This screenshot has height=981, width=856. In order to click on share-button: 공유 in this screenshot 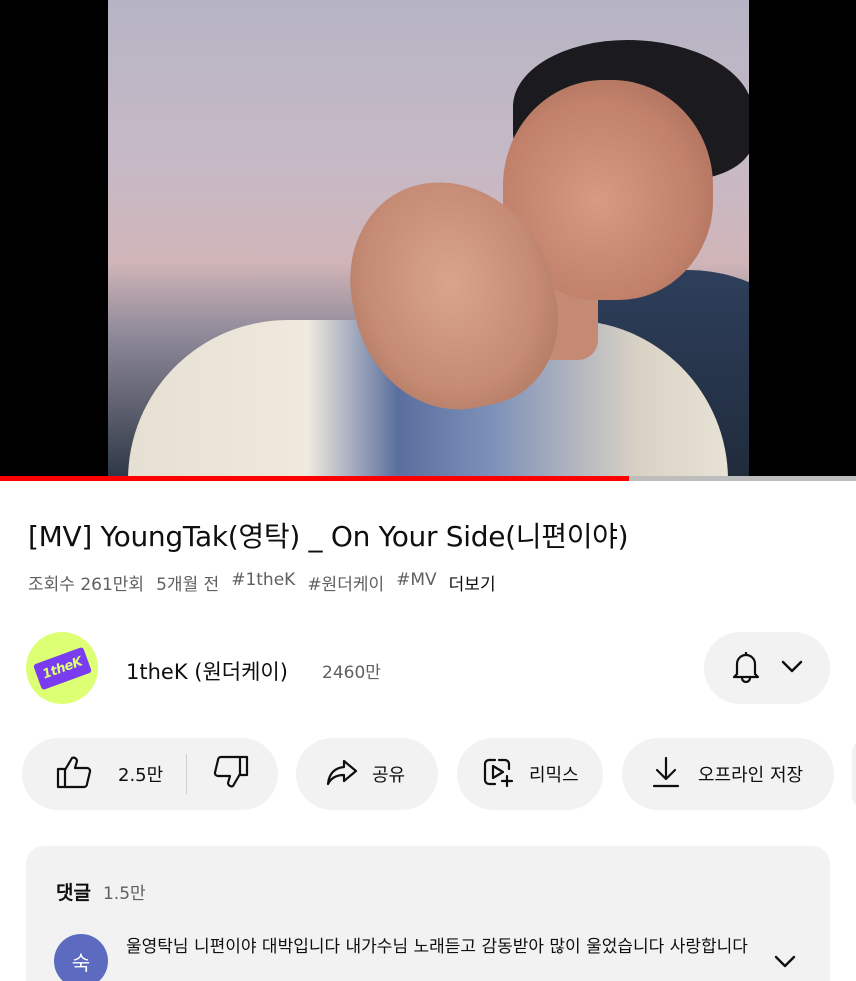, I will do `click(367, 774)`.